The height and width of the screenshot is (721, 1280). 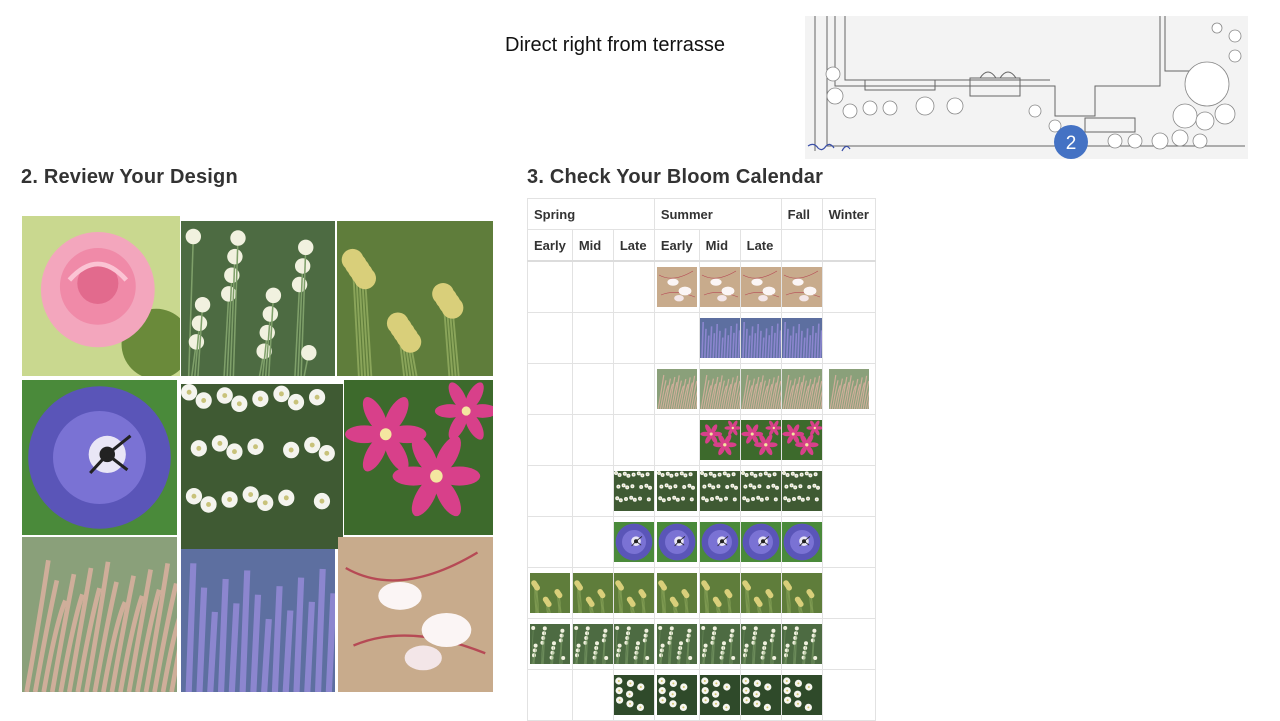 What do you see at coordinates (1071, 143) in the screenshot?
I see `plan-marker-number: 2` at bounding box center [1071, 143].